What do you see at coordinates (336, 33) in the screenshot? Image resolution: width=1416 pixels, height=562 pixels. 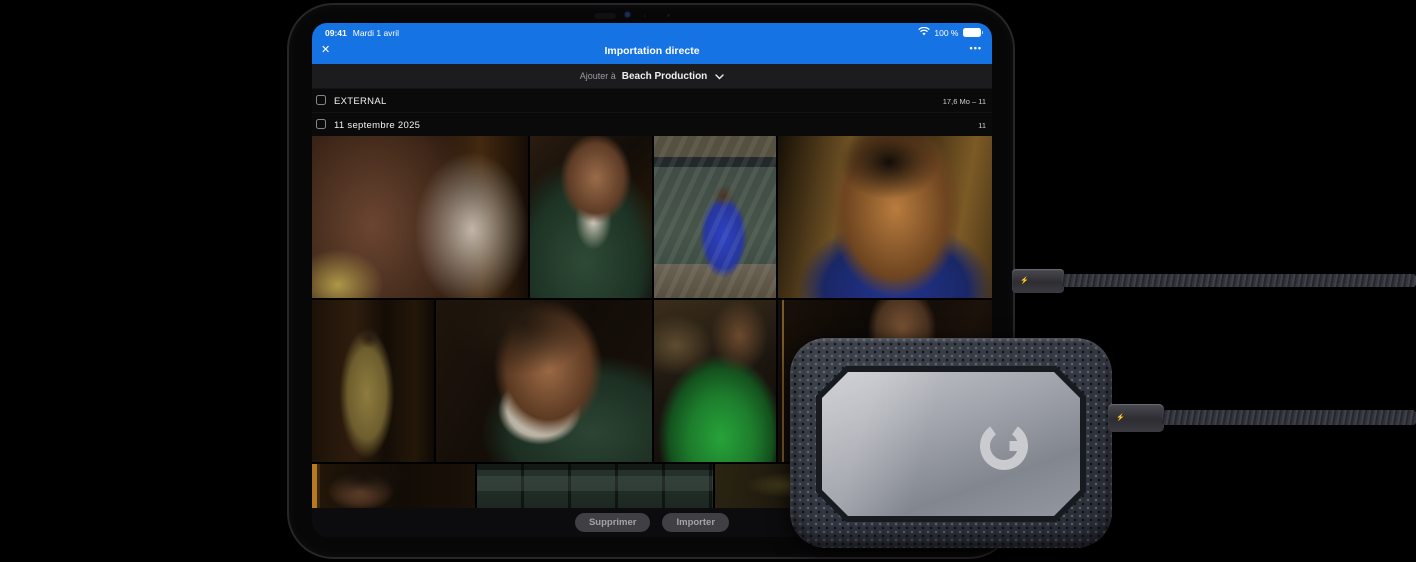 I see `status-time: 09:41` at bounding box center [336, 33].